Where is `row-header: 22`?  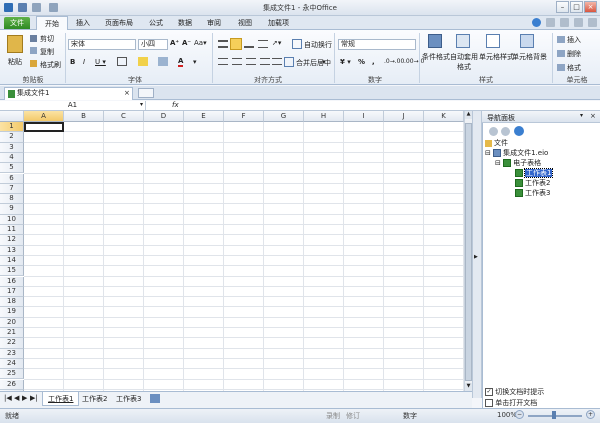 row-header: 22 is located at coordinates (12, 343).